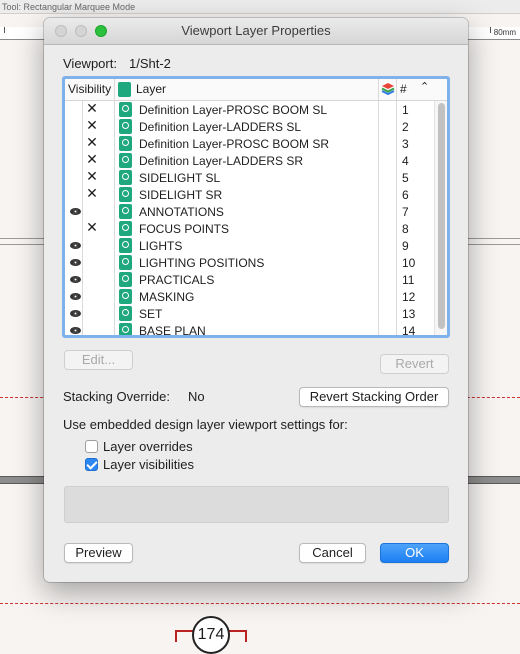 The image size is (520, 654). I want to click on layer-name: LIGHTS, so click(161, 246).